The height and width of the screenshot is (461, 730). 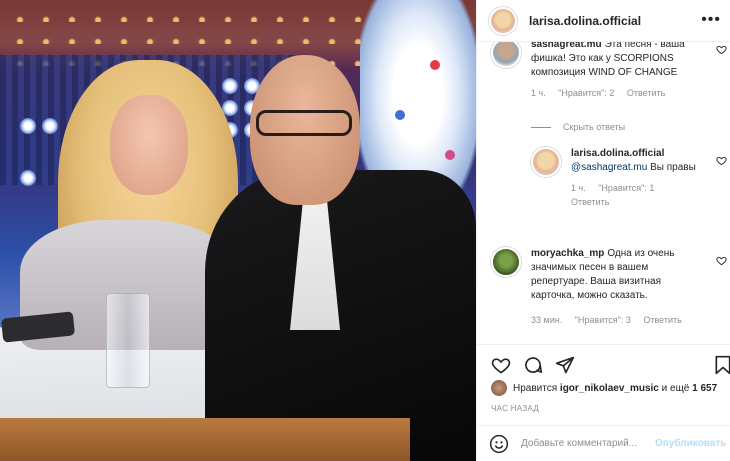 I want to click on hide-replies-label: Скрыть ответы, so click(x=594, y=127).